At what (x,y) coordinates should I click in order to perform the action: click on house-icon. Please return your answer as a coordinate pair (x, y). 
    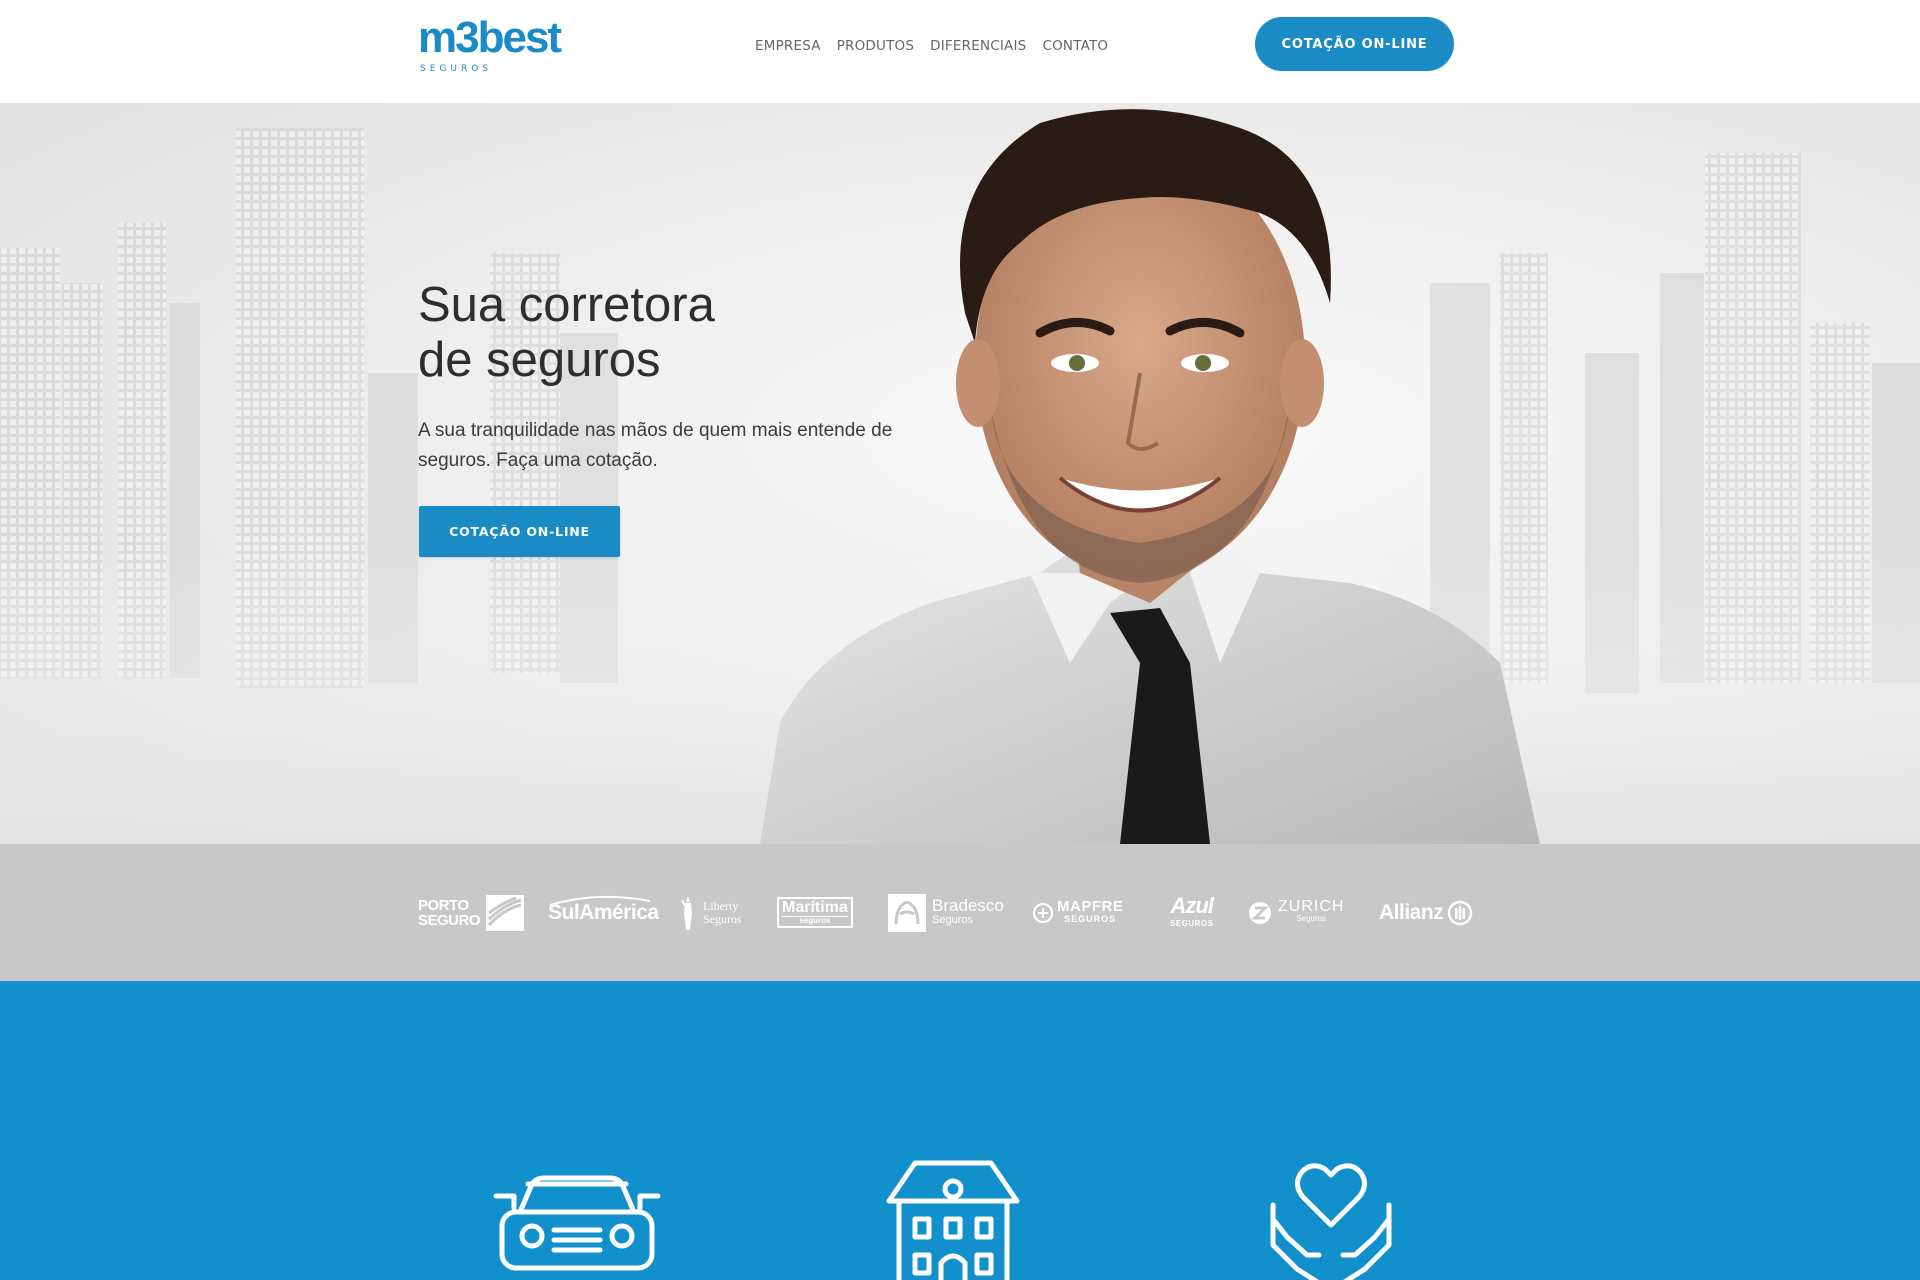
    Looking at the image, I should click on (953, 1219).